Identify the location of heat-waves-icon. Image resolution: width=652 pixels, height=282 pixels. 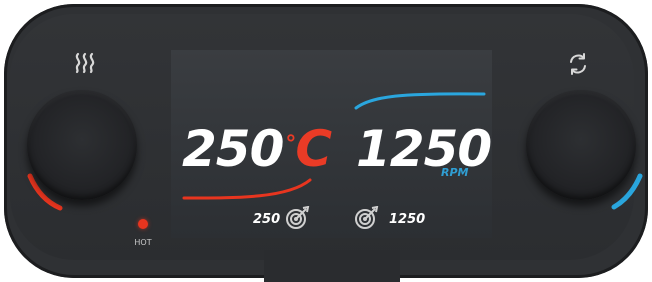
(85, 63).